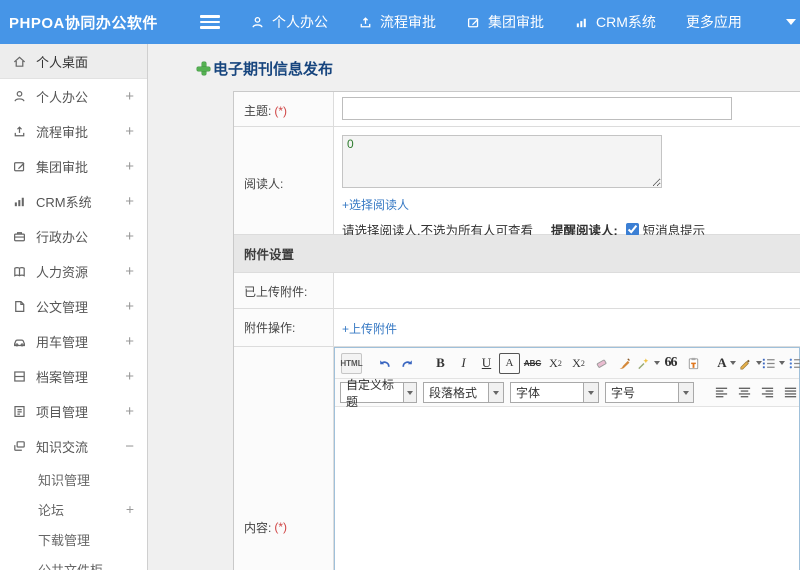 Image resolution: width=800 pixels, height=570 pixels. I want to click on sidebar-subitem-download-mgmt: 下载管理, so click(73, 539).